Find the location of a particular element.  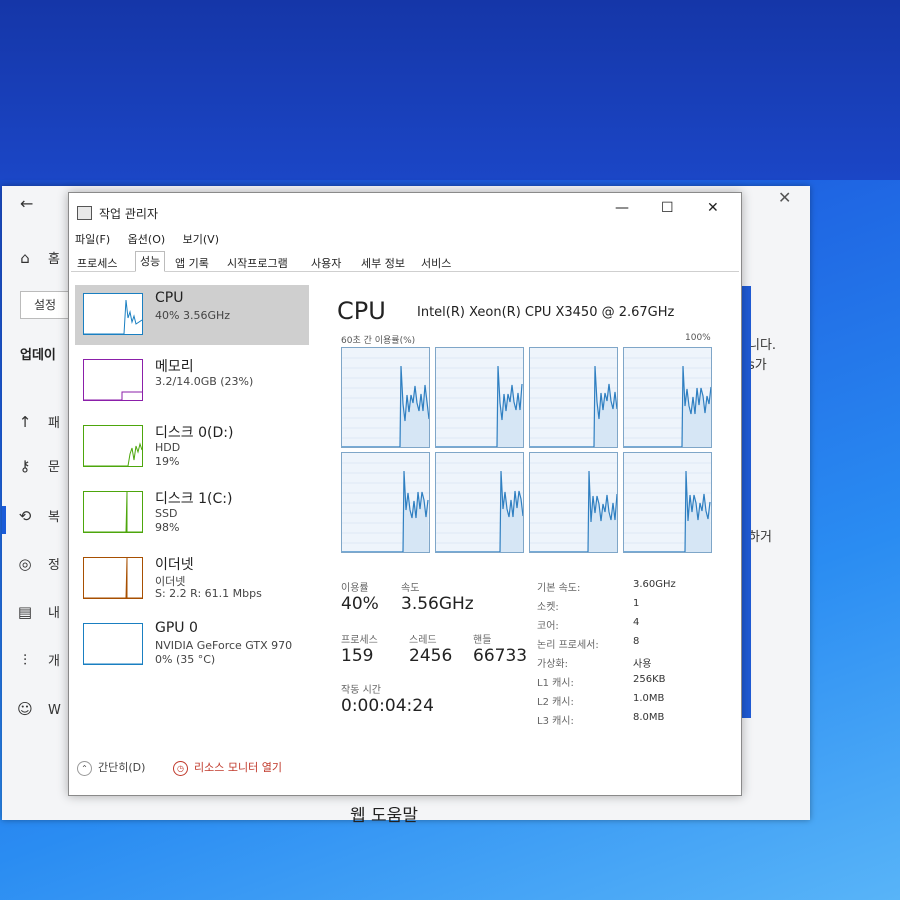

menu-options: 옵션(O) is located at coordinates (146, 239).